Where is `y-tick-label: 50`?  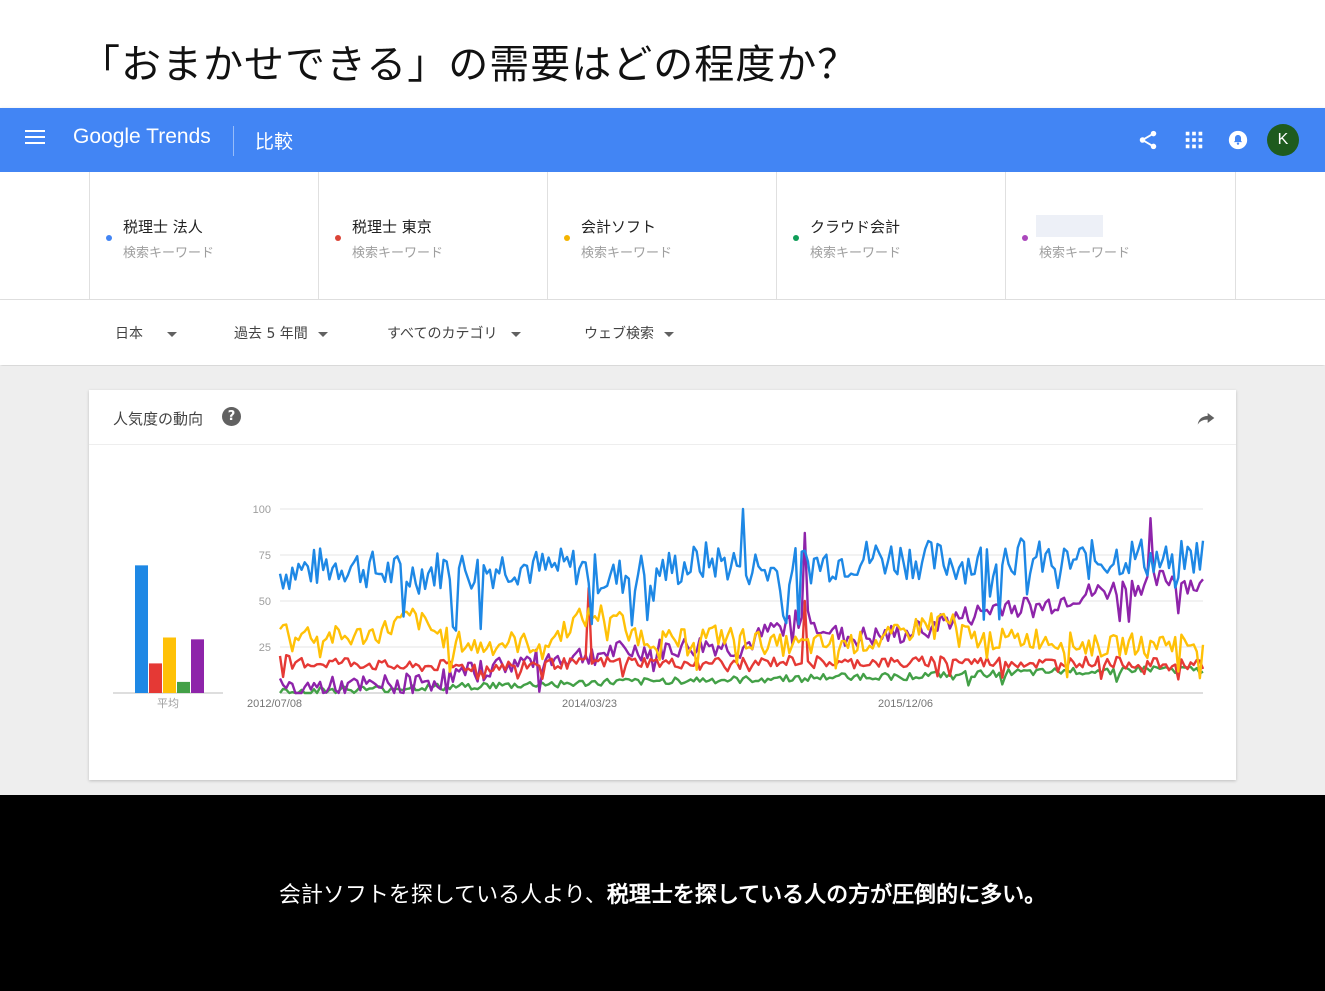
y-tick-label: 50 is located at coordinates (265, 602).